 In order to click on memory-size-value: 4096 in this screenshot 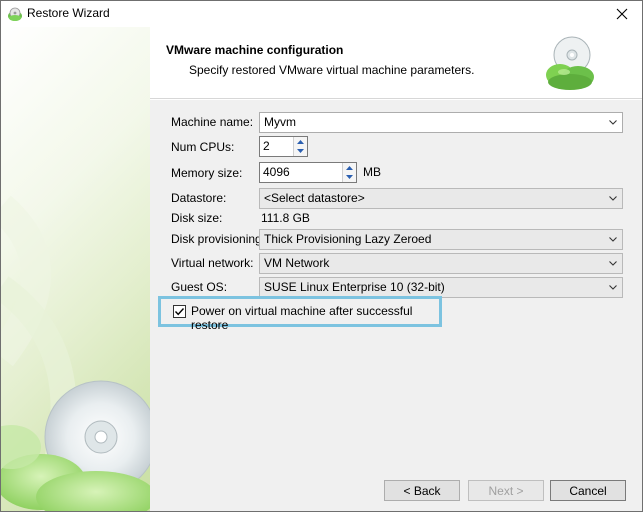, I will do `click(276, 172)`.